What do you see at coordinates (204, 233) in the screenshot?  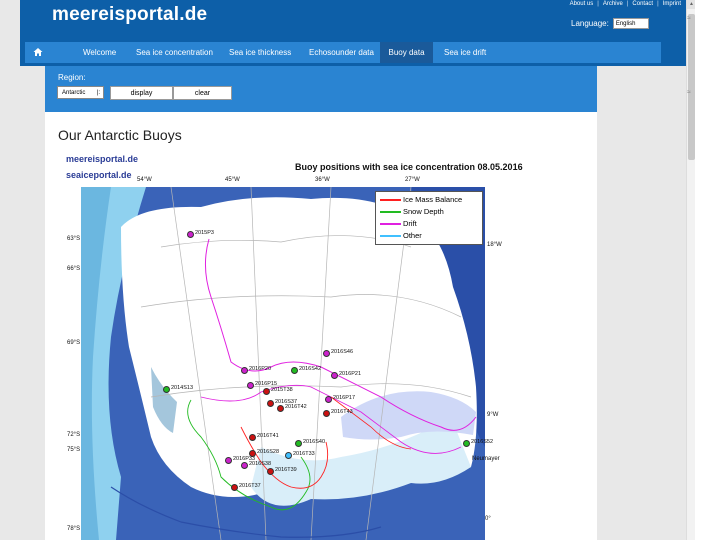 I see `buoy-label: 2015P3` at bounding box center [204, 233].